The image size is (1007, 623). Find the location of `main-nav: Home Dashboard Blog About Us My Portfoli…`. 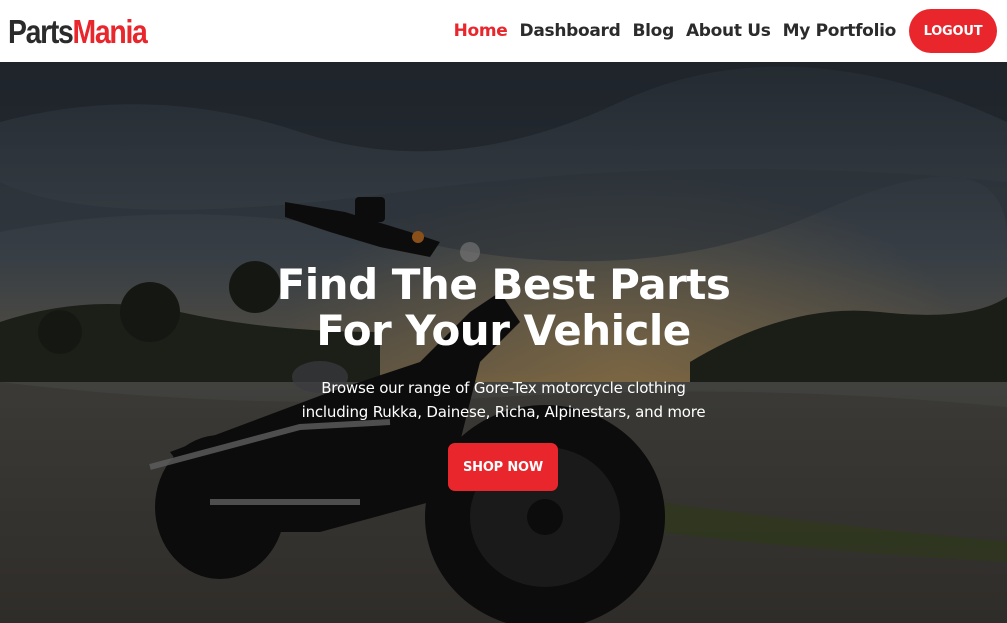

main-nav: Home Dashboard Blog About Us My Portfoli… is located at coordinates (722, 31).